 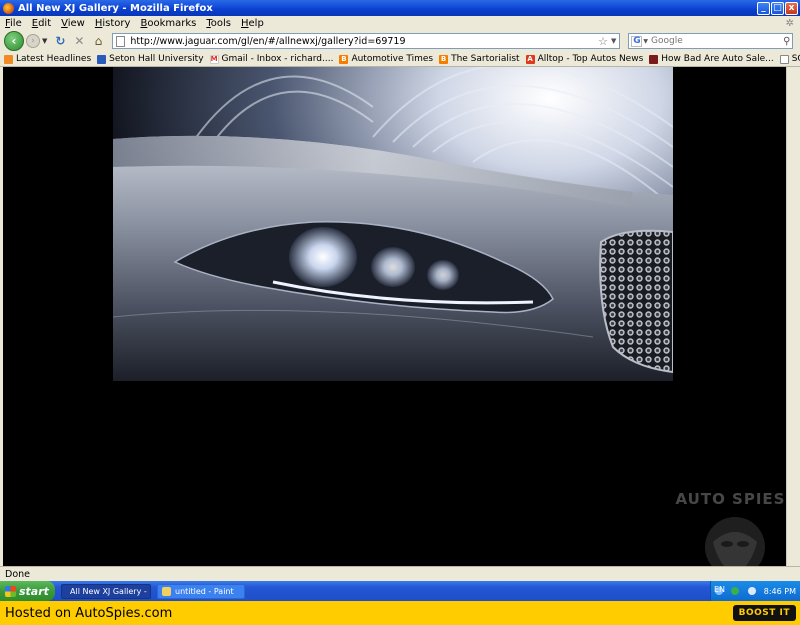 What do you see at coordinates (27, 591) in the screenshot?
I see `start-button: start` at bounding box center [27, 591].